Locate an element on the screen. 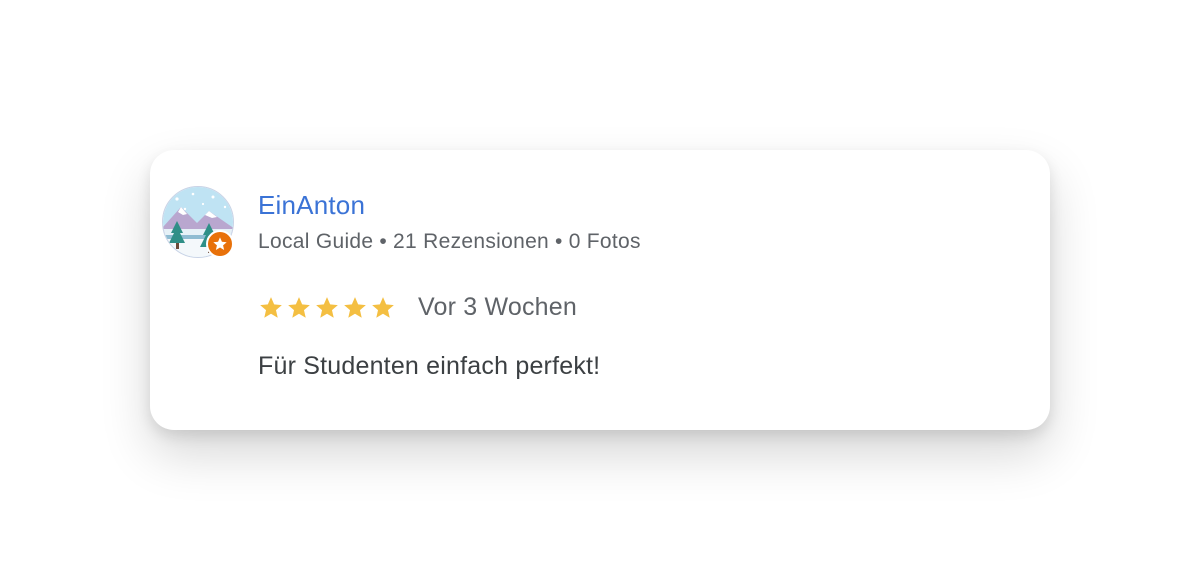 Image resolution: width=1200 pixels, height=580 pixels. local-guide-star-badge-icon is located at coordinates (220, 243).